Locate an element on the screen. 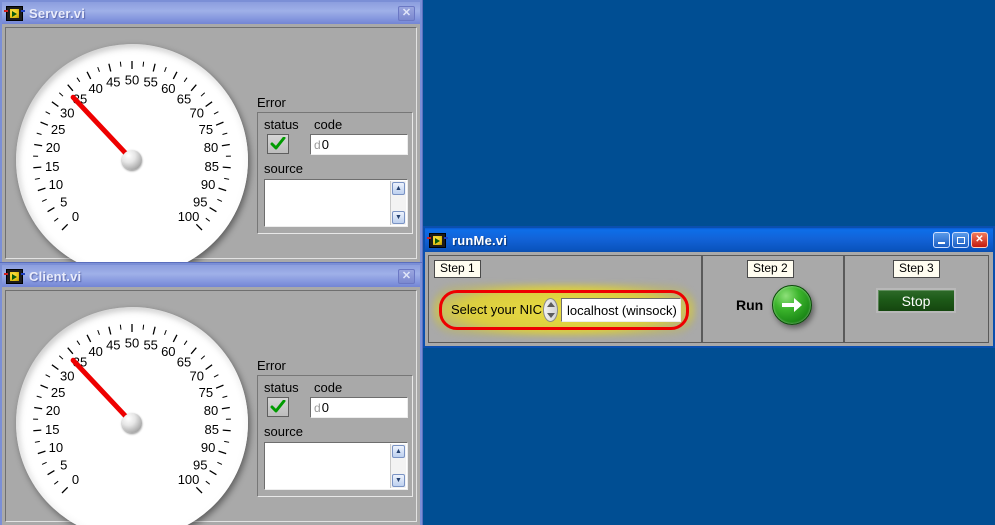  maximize-icon is located at coordinates (960, 240).